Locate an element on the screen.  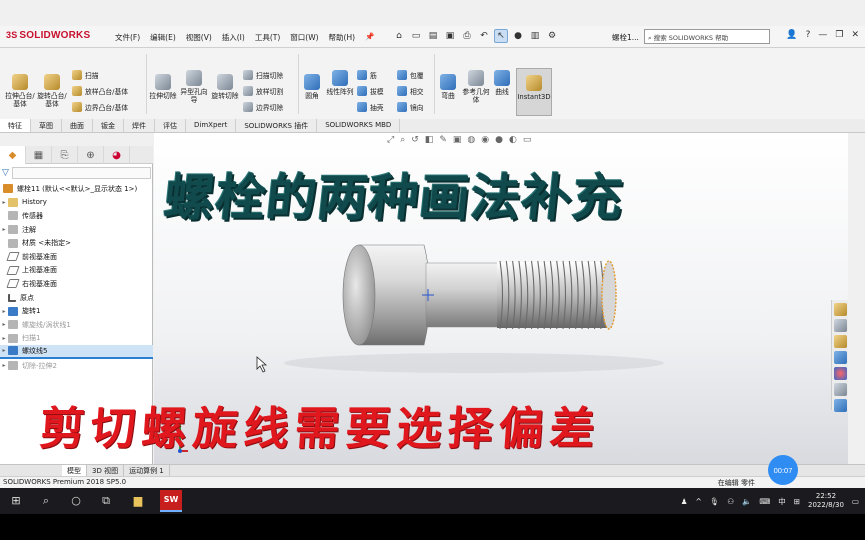
recording-timer: 00:07 is located at coordinates (783, 470).